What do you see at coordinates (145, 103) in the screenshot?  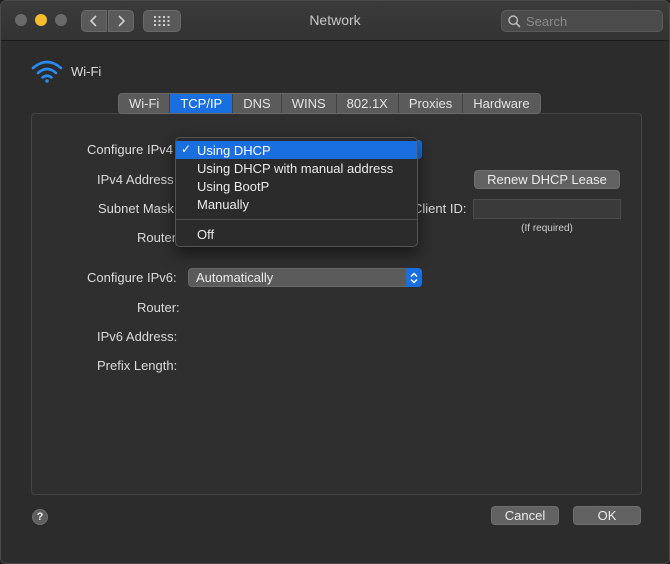 I see `tab-wifi: Wi-Fi` at bounding box center [145, 103].